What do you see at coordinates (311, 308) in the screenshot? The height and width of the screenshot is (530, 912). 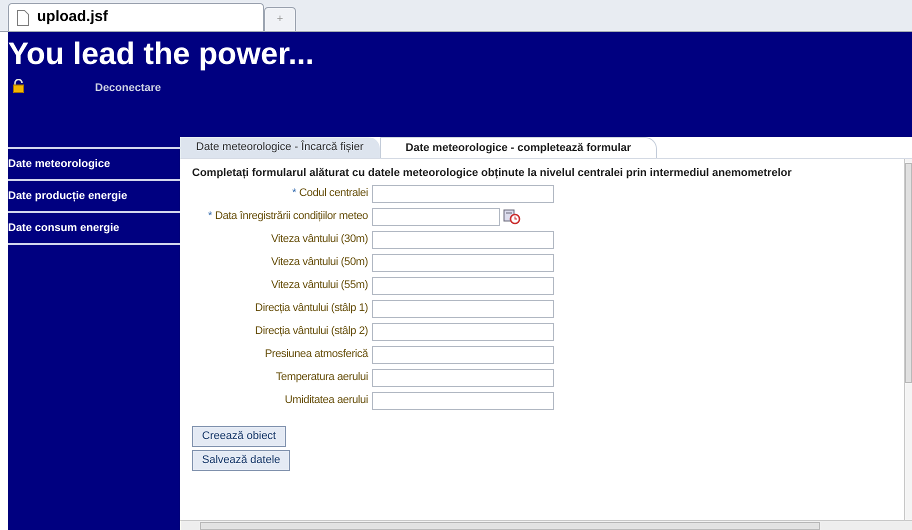 I see `field-label: Direcția vântului (stâlp 1)` at bounding box center [311, 308].